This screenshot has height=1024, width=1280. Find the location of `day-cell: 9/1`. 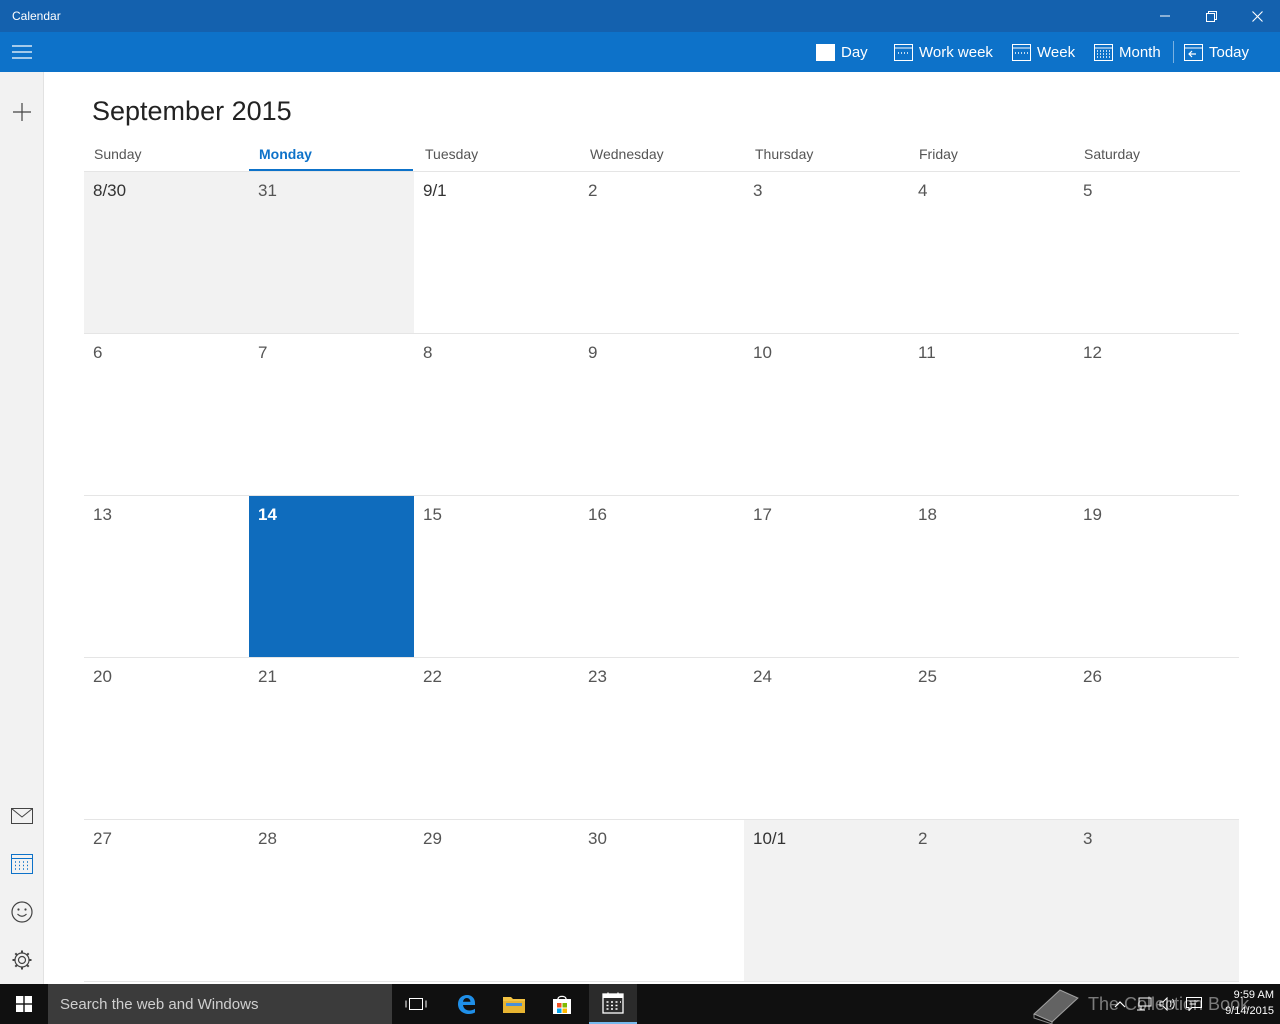

day-cell: 9/1 is located at coordinates (496, 253).